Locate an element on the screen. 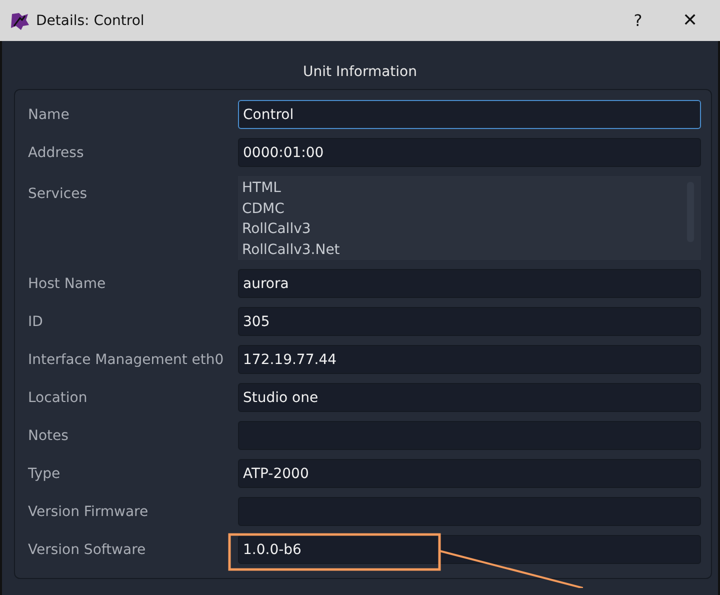 This screenshot has width=720, height=595. field-label: Name is located at coordinates (49, 114).